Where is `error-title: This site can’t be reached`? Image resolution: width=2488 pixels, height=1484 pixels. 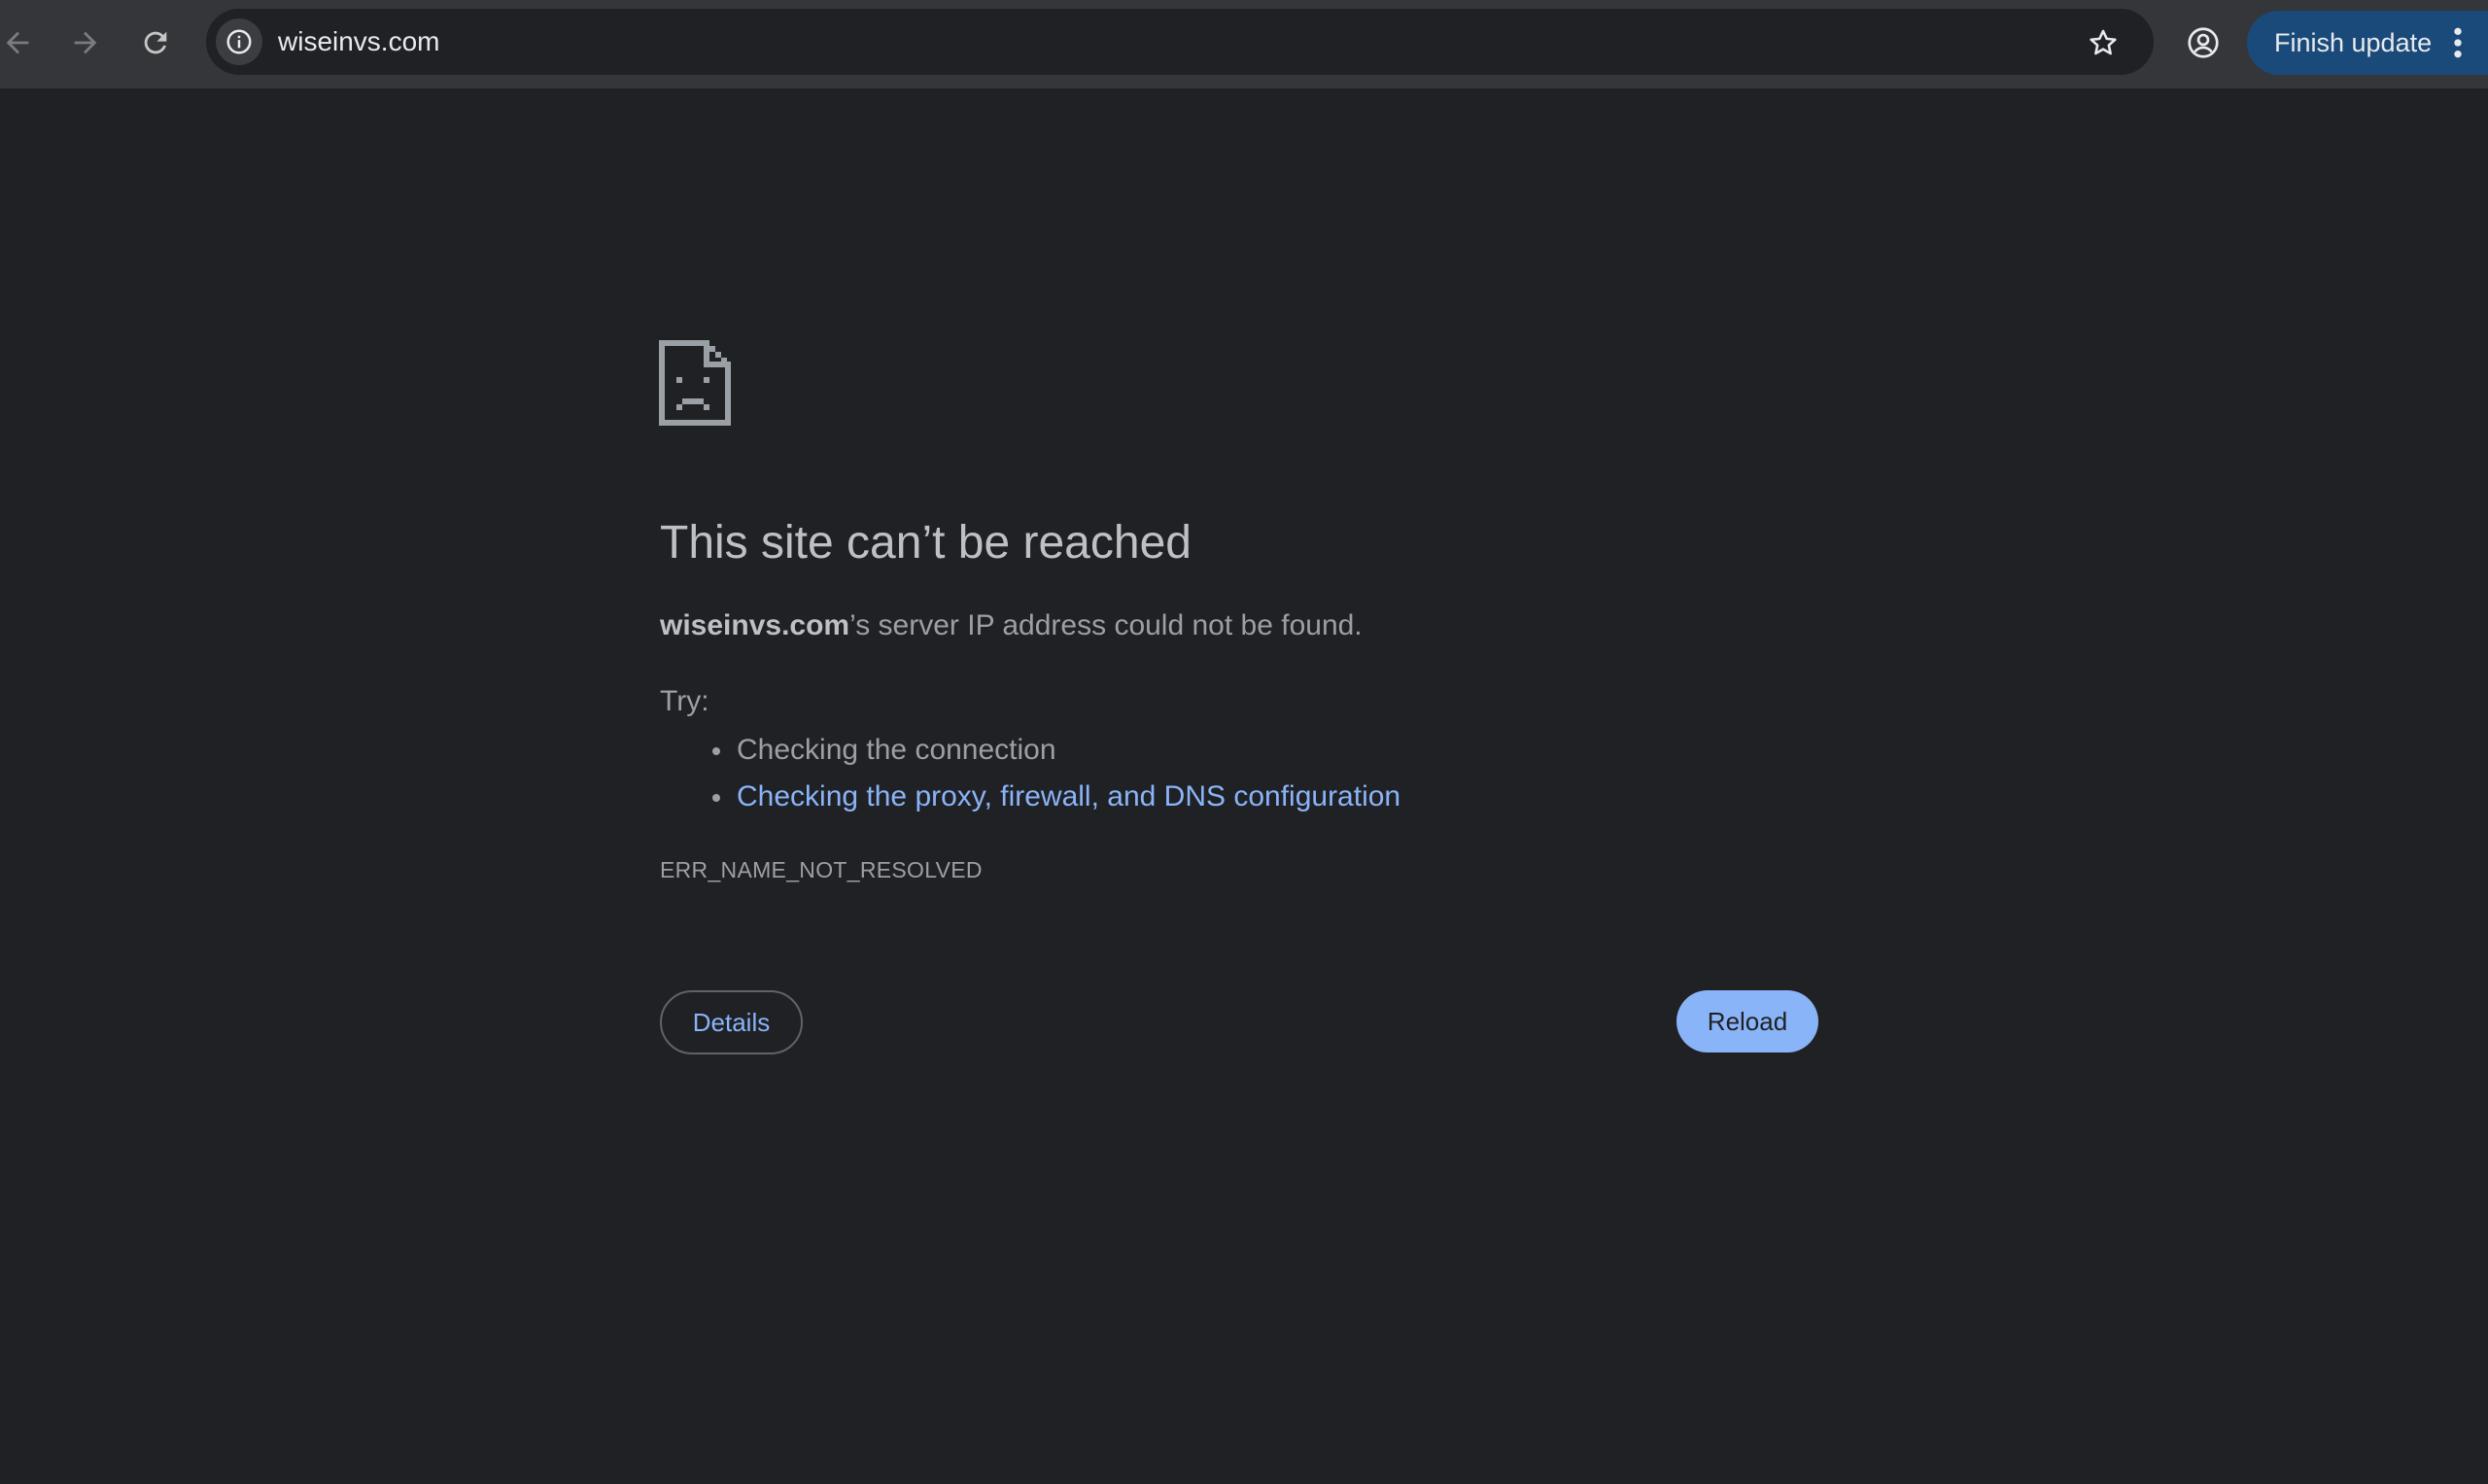 error-title: This site can’t be reached is located at coordinates (926, 543).